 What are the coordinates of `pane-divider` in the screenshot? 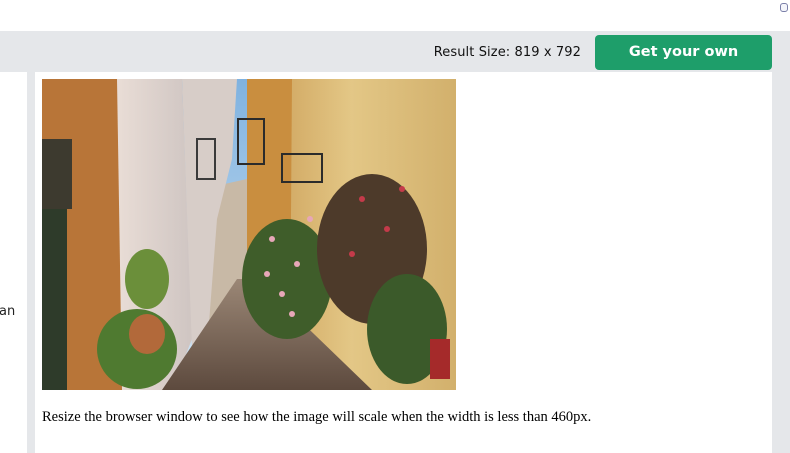 It's located at (31, 262).